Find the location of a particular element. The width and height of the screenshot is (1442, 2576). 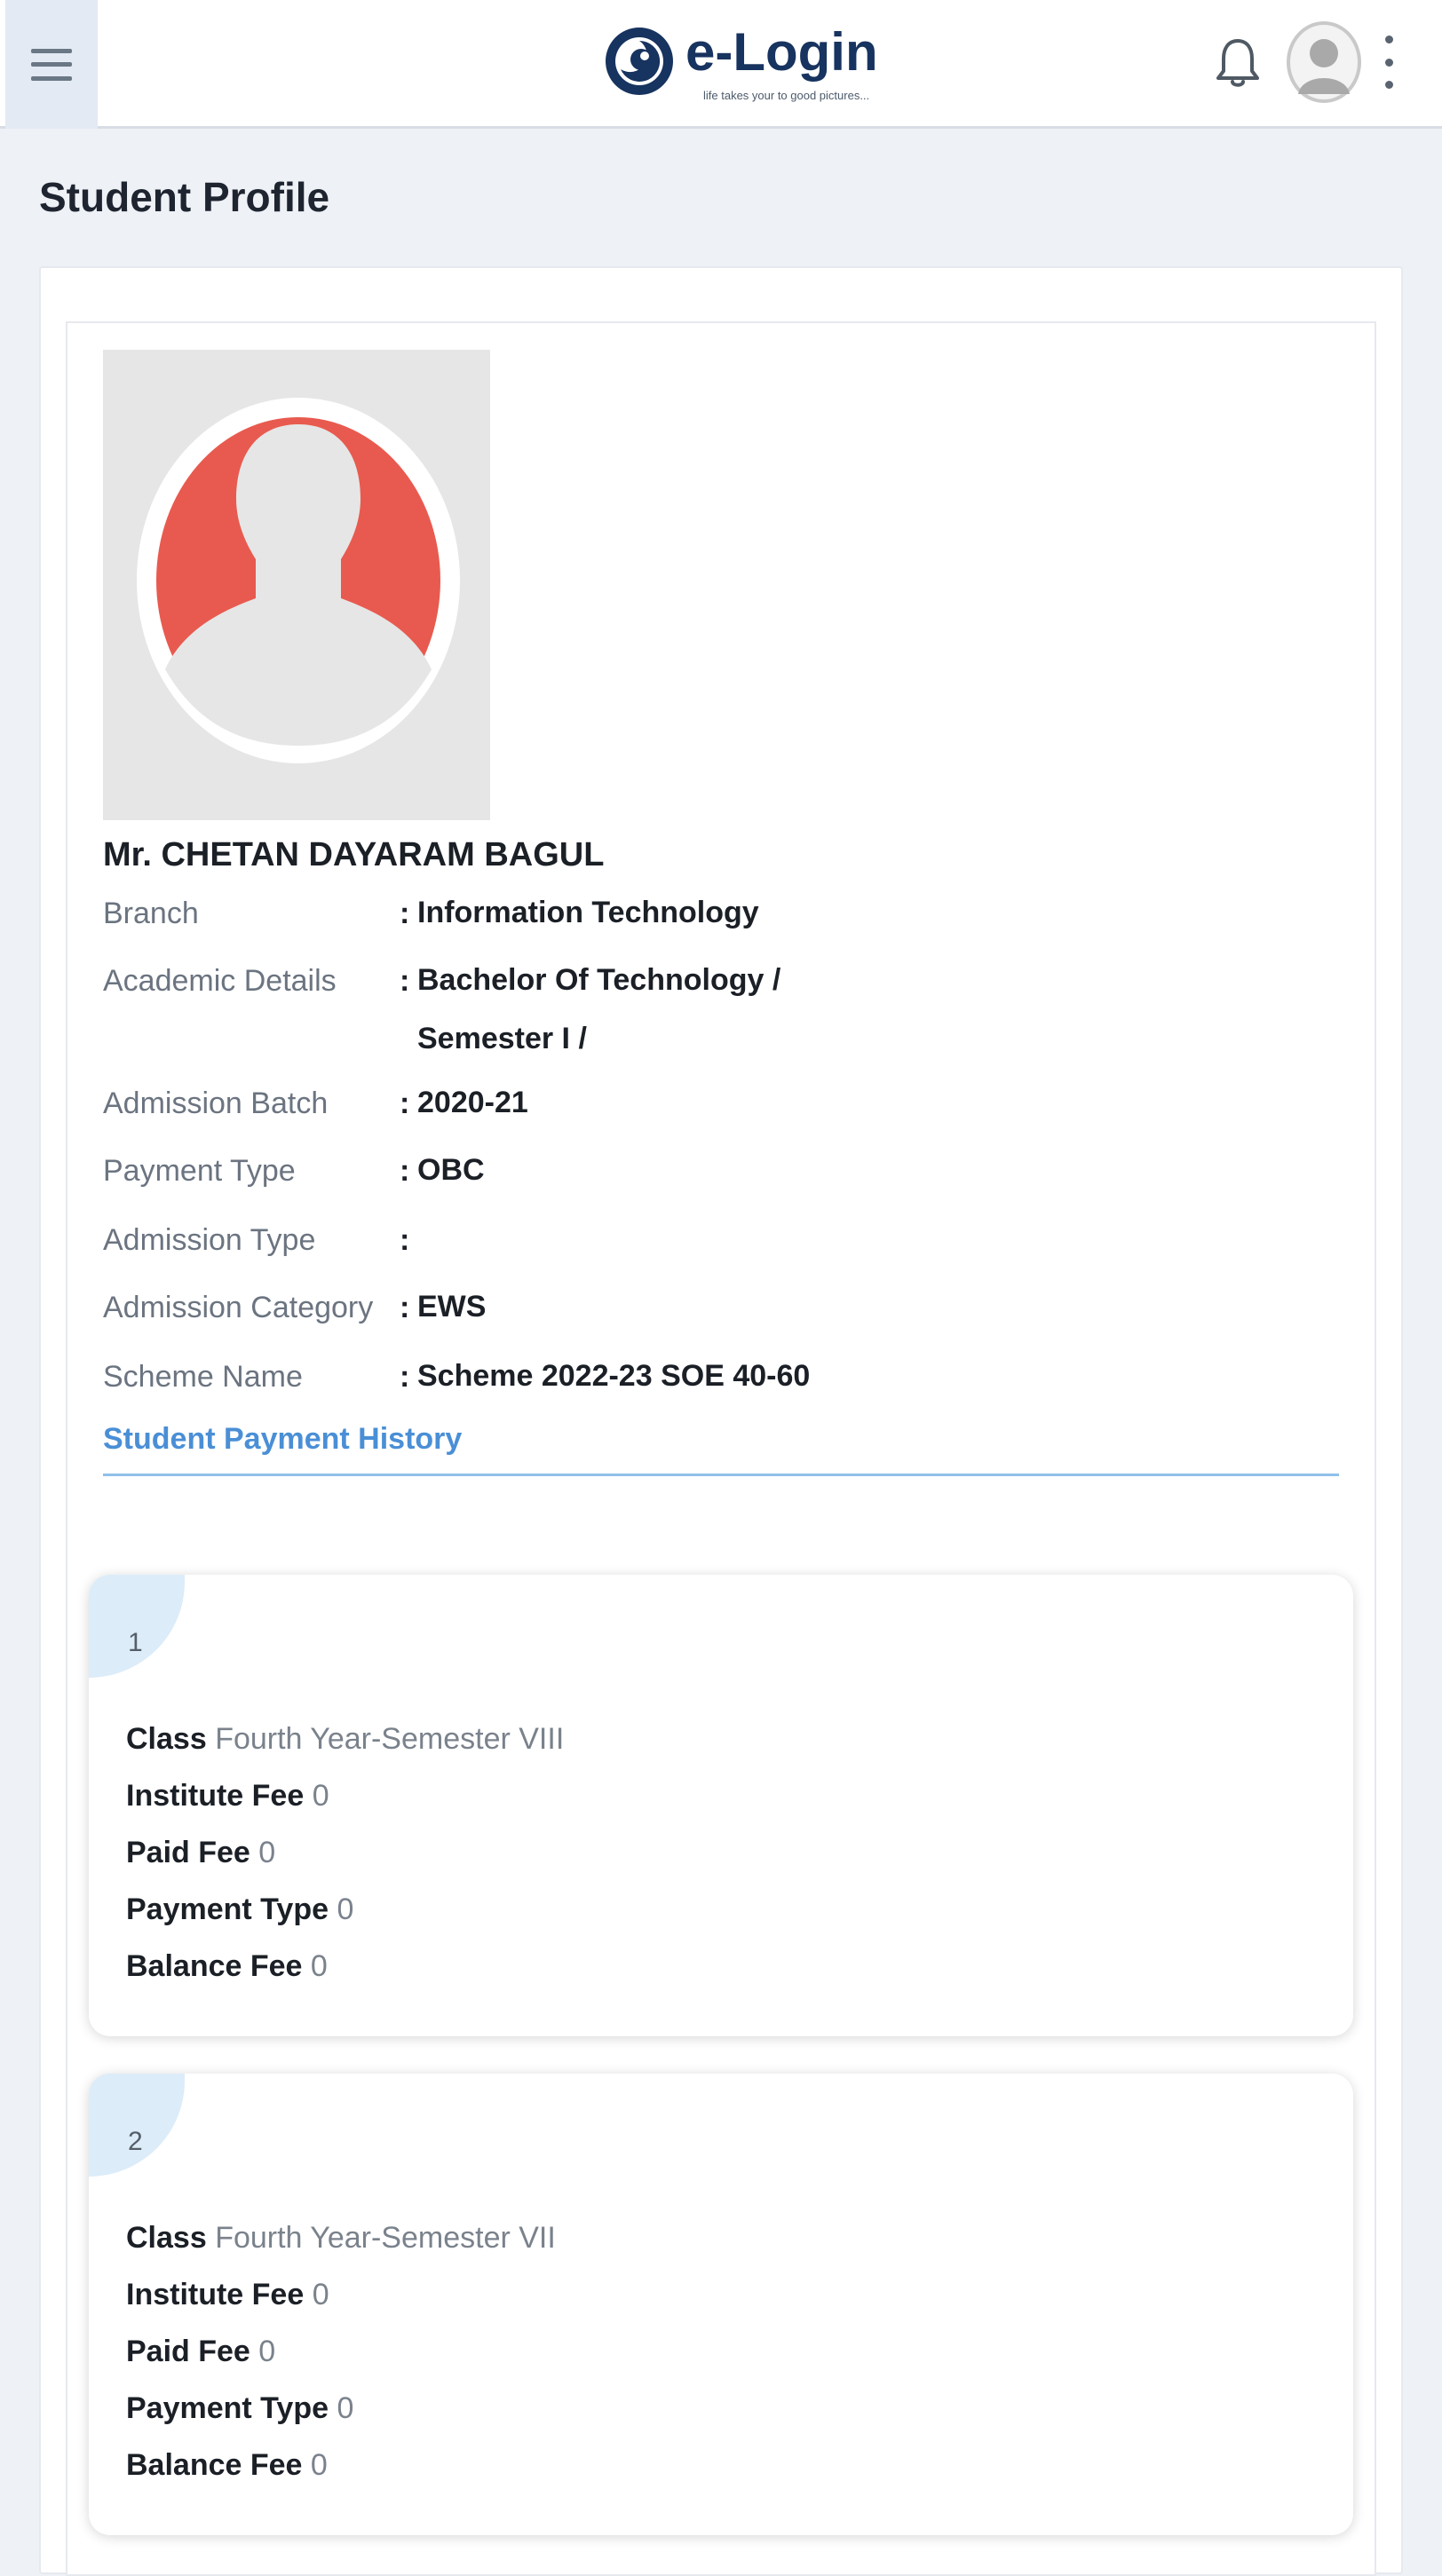

detail-value: EWS is located at coordinates (452, 1307).